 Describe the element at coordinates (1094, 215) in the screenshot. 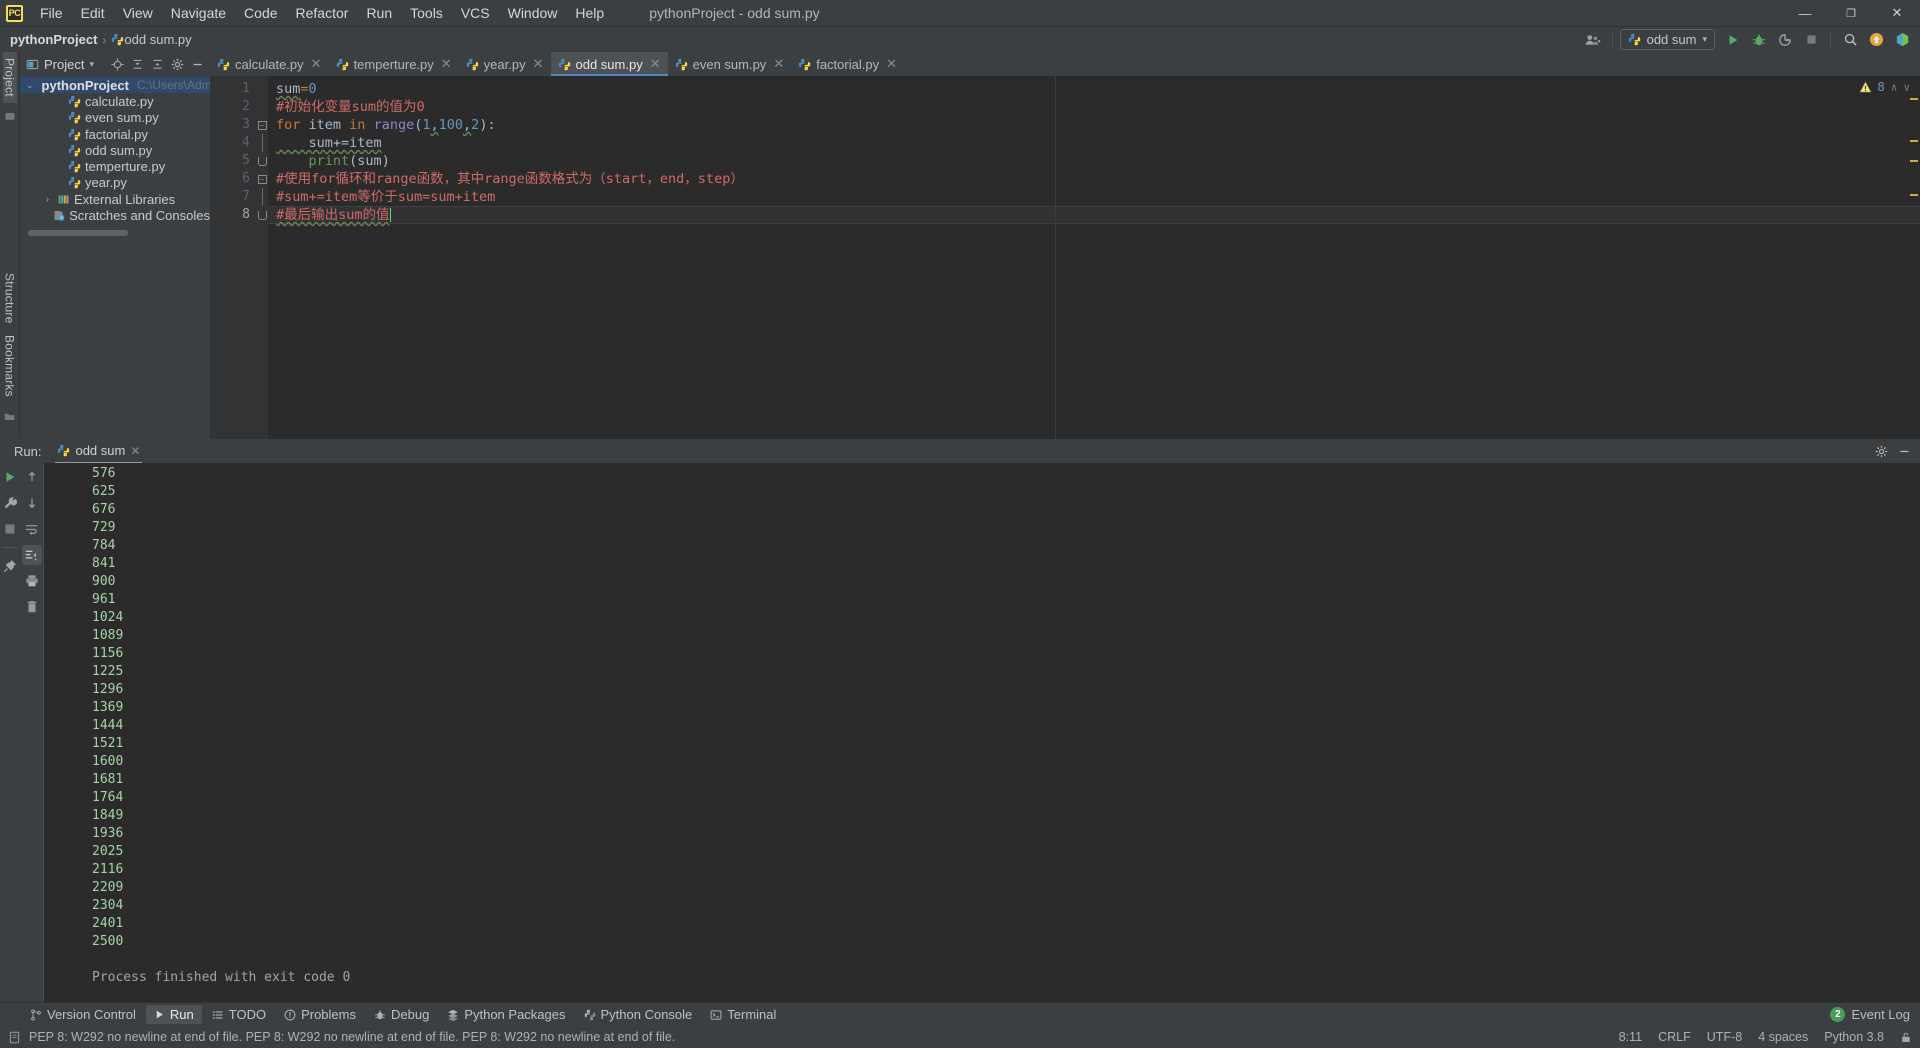

I see `code-line-8: #最后输出sum的值` at that location.